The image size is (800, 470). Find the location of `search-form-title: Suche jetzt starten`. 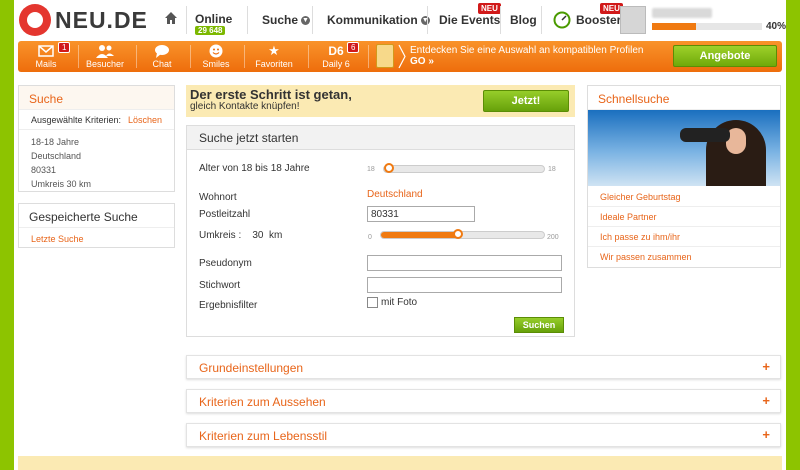

search-form-title: Suche jetzt starten is located at coordinates (380, 138).